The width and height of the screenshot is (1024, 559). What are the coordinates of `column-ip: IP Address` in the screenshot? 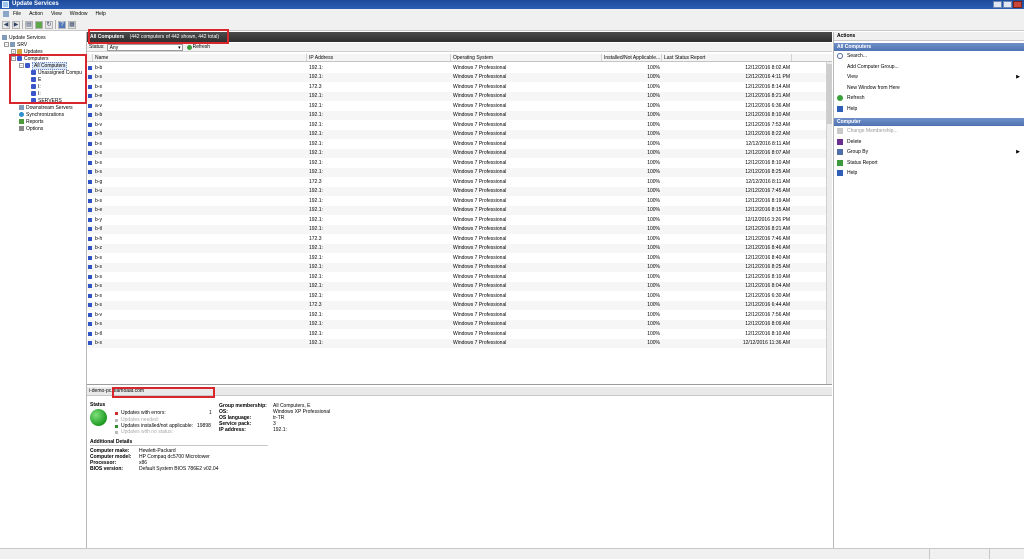 It's located at (379, 57).